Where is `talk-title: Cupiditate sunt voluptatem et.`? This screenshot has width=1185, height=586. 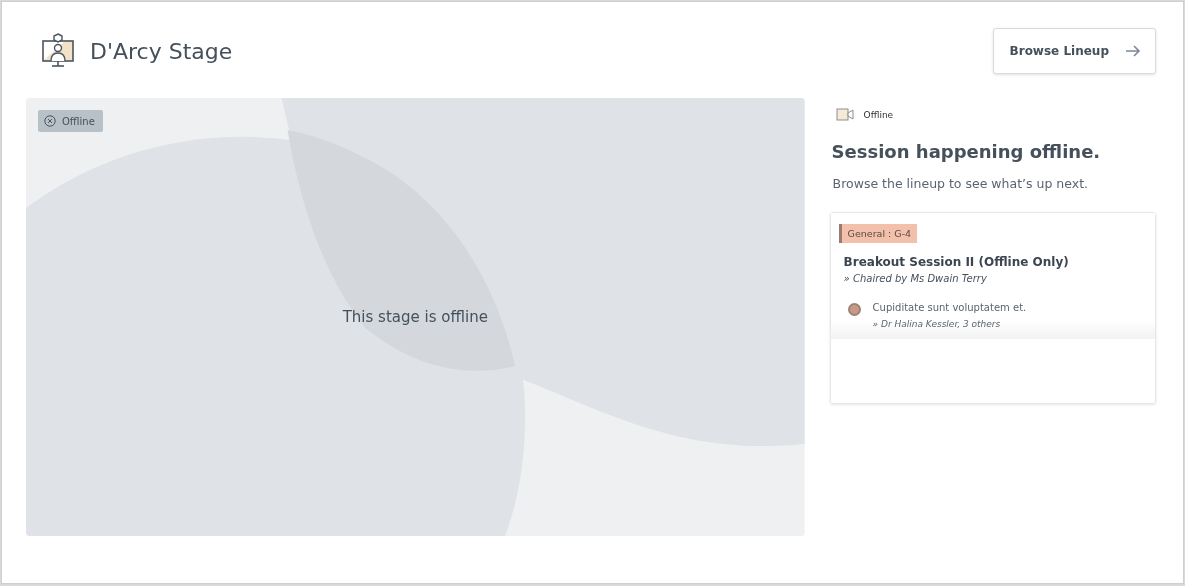 talk-title: Cupiditate sunt voluptatem et. is located at coordinates (949, 307).